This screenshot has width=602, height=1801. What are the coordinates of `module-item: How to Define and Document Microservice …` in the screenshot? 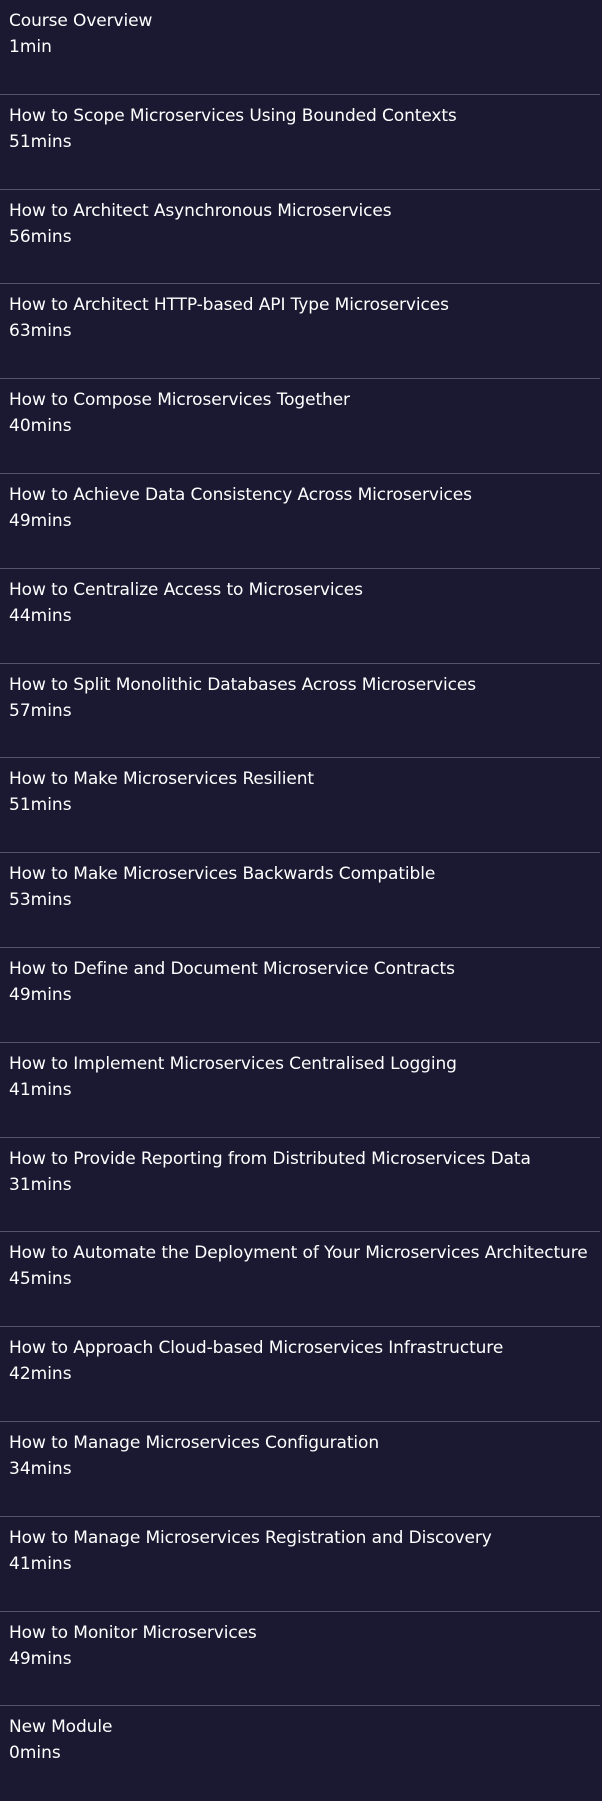 It's located at (300, 995).